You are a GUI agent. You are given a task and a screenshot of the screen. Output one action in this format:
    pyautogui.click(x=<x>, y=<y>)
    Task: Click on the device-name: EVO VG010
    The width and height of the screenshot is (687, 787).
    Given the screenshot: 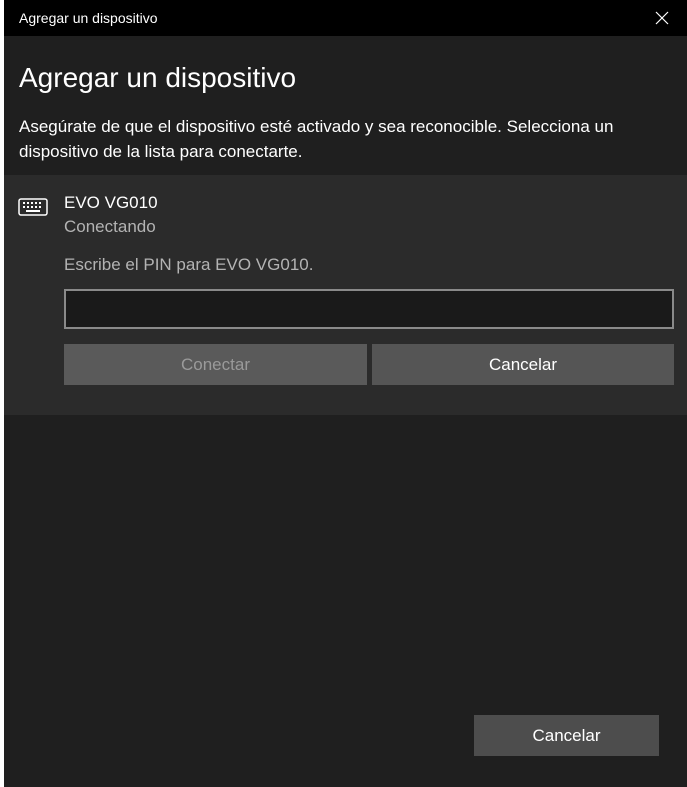 What is the action you would take?
    pyautogui.click(x=111, y=202)
    